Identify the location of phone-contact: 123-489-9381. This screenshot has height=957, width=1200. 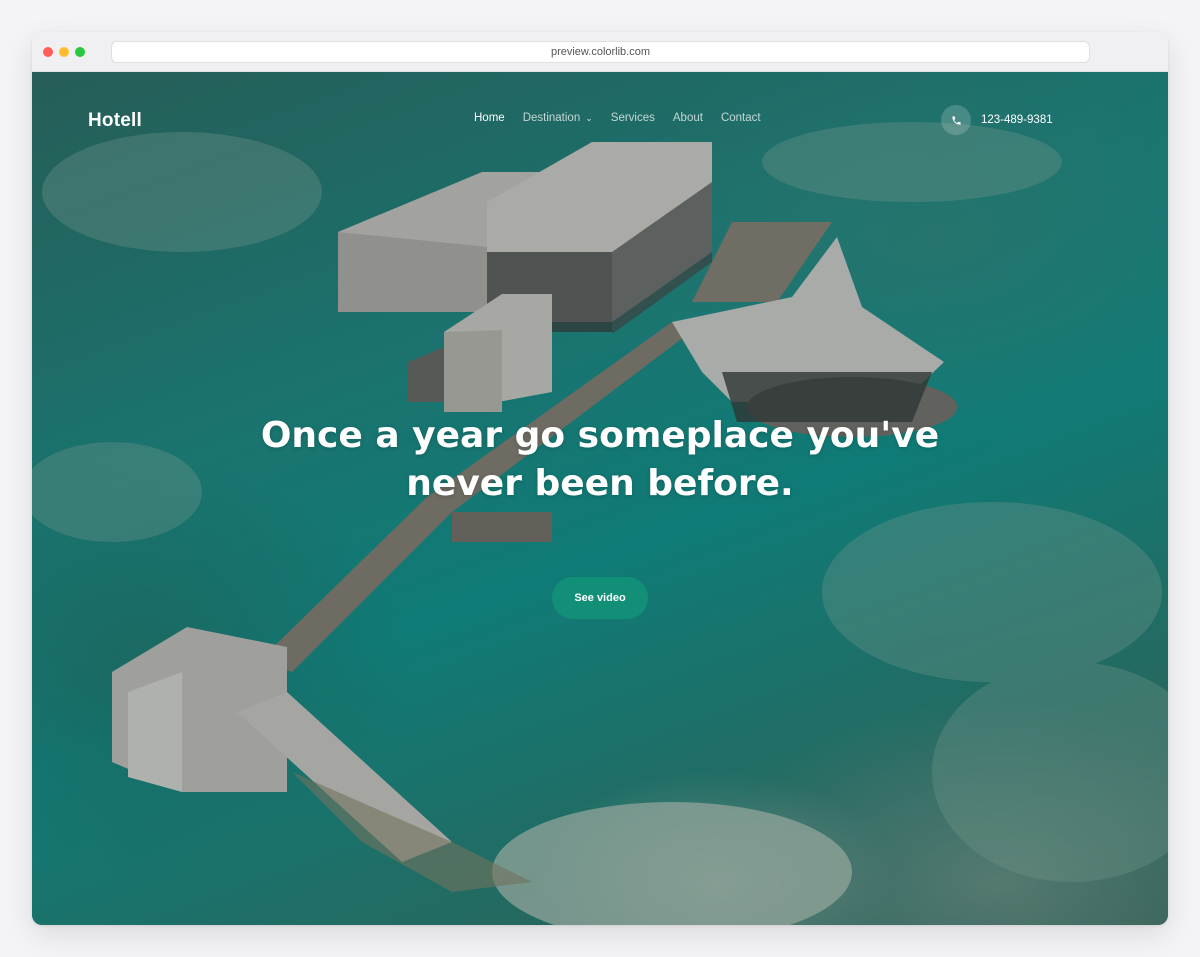
(997, 120).